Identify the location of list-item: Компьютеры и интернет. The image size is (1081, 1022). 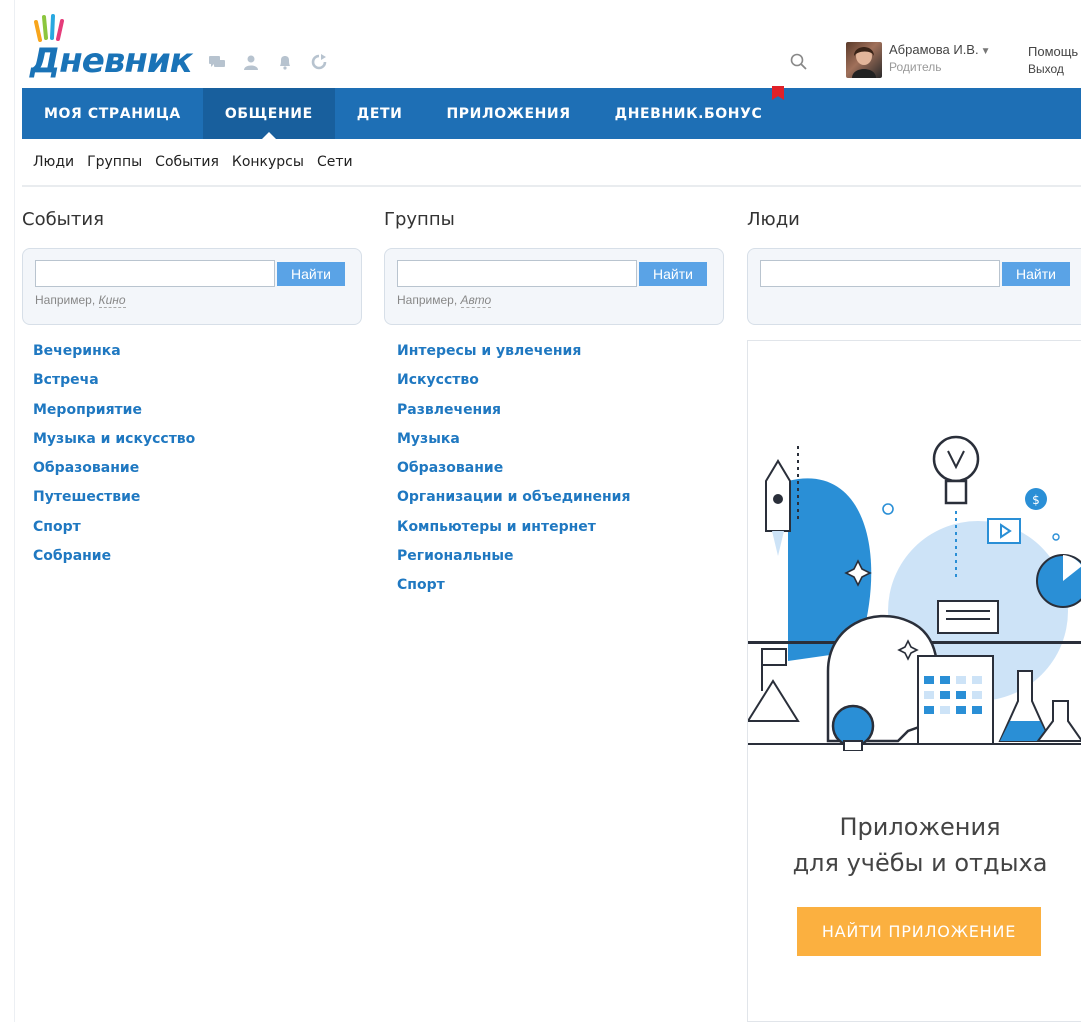
(513, 531).